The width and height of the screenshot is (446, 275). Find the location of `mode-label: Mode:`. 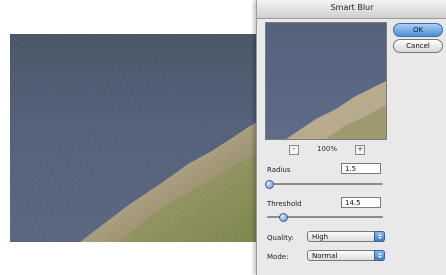

mode-label: Mode: is located at coordinates (278, 257).